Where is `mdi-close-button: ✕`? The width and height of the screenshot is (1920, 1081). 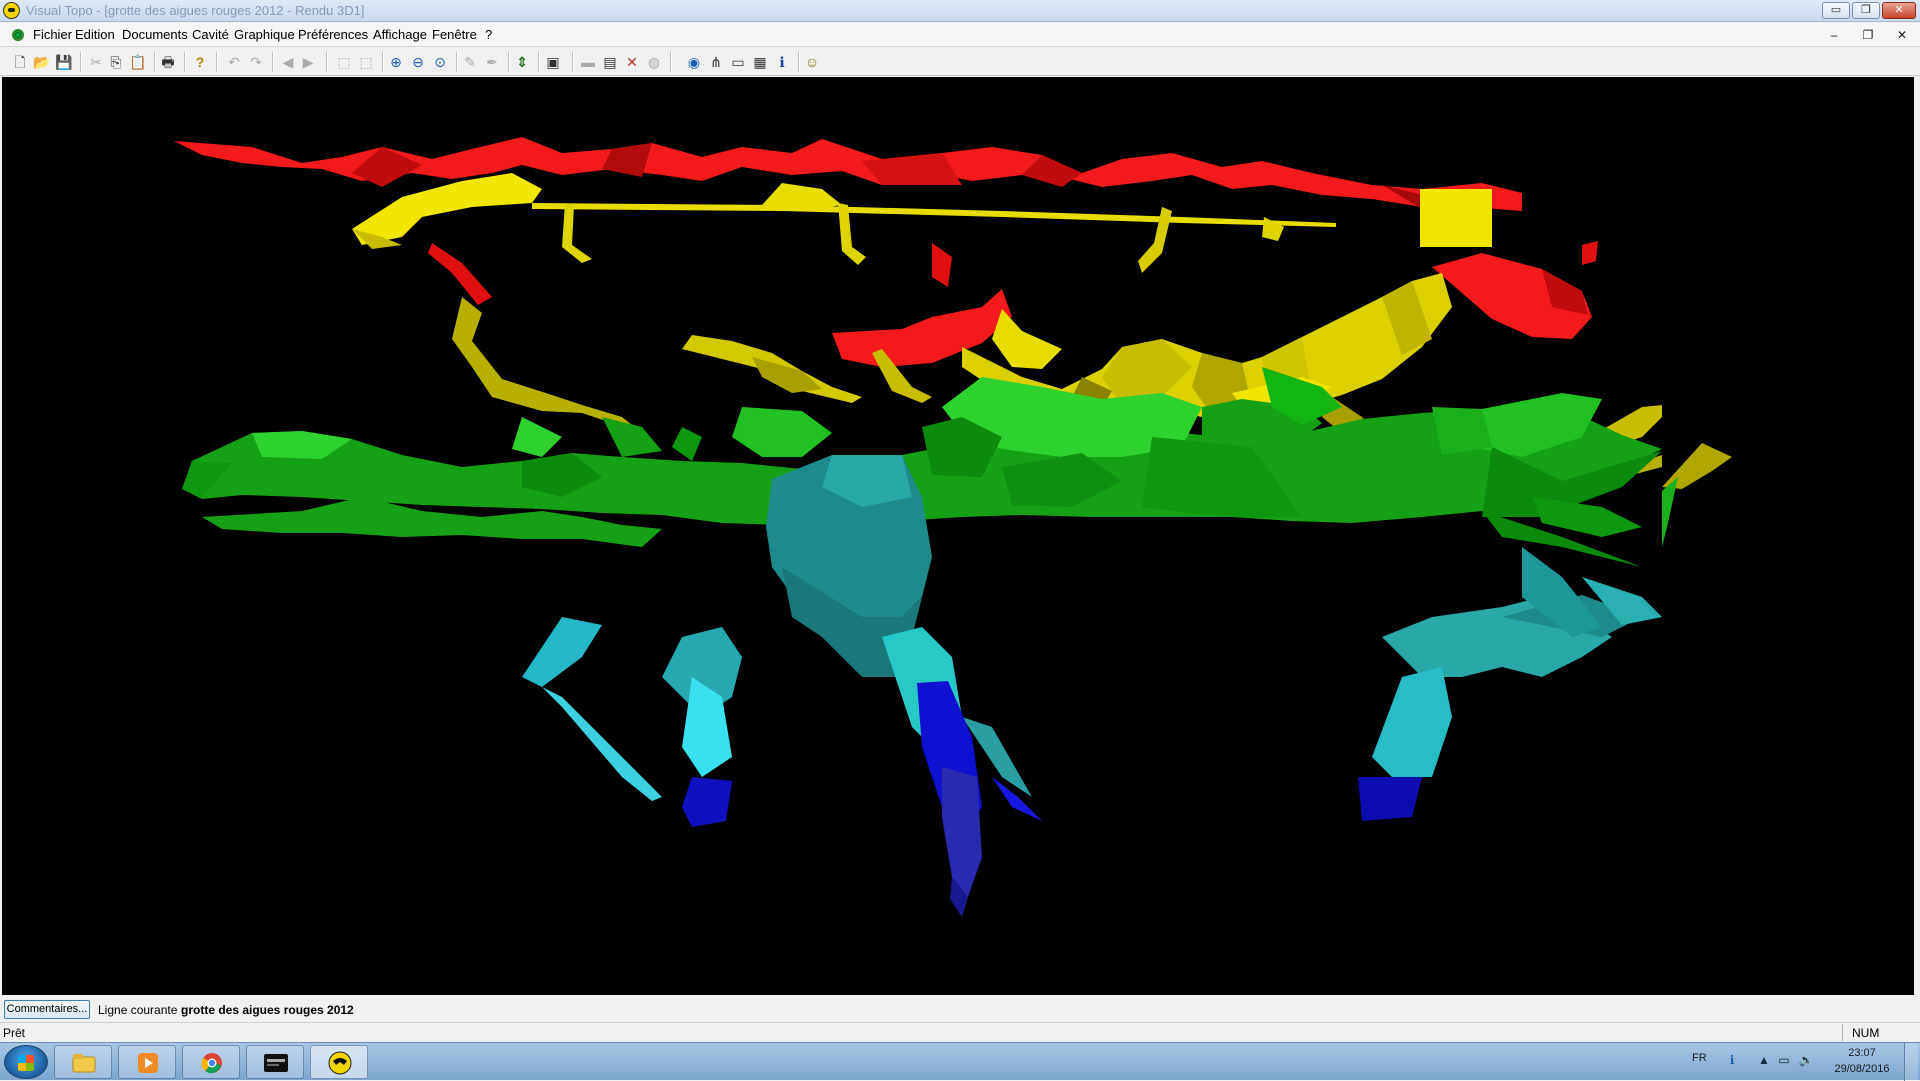
mdi-close-button: ✕ is located at coordinates (1902, 35).